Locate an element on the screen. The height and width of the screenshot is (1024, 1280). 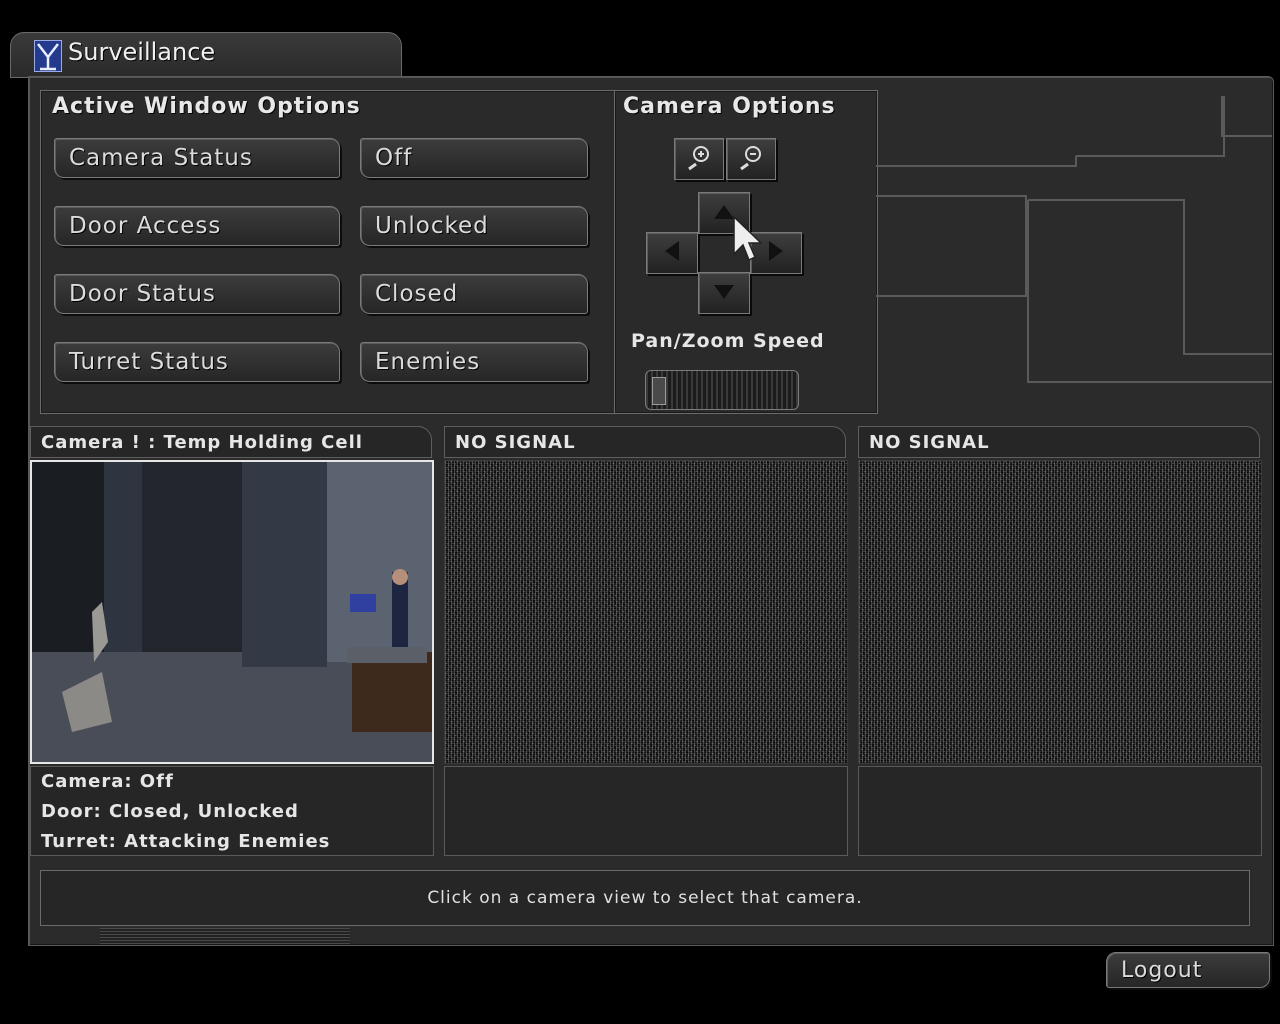
pan-zoom-speed-slider is located at coordinates (722, 390).